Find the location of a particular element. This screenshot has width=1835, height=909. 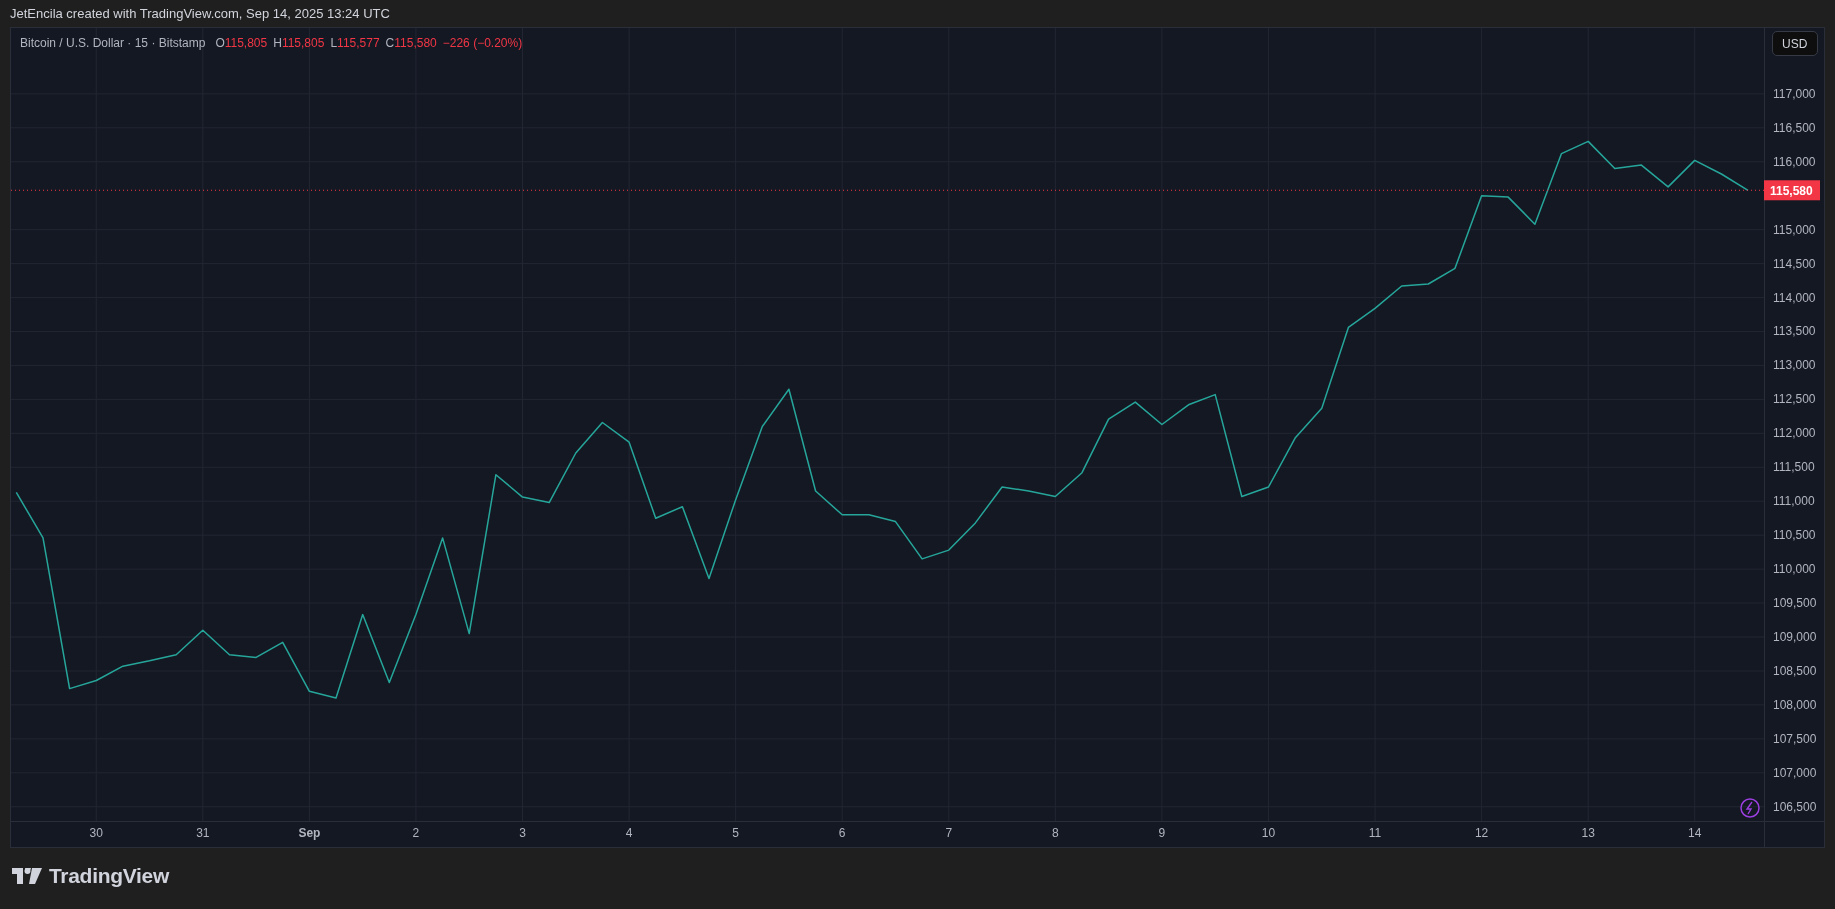

price-axis-label: 107,000 is located at coordinates (1795, 772).